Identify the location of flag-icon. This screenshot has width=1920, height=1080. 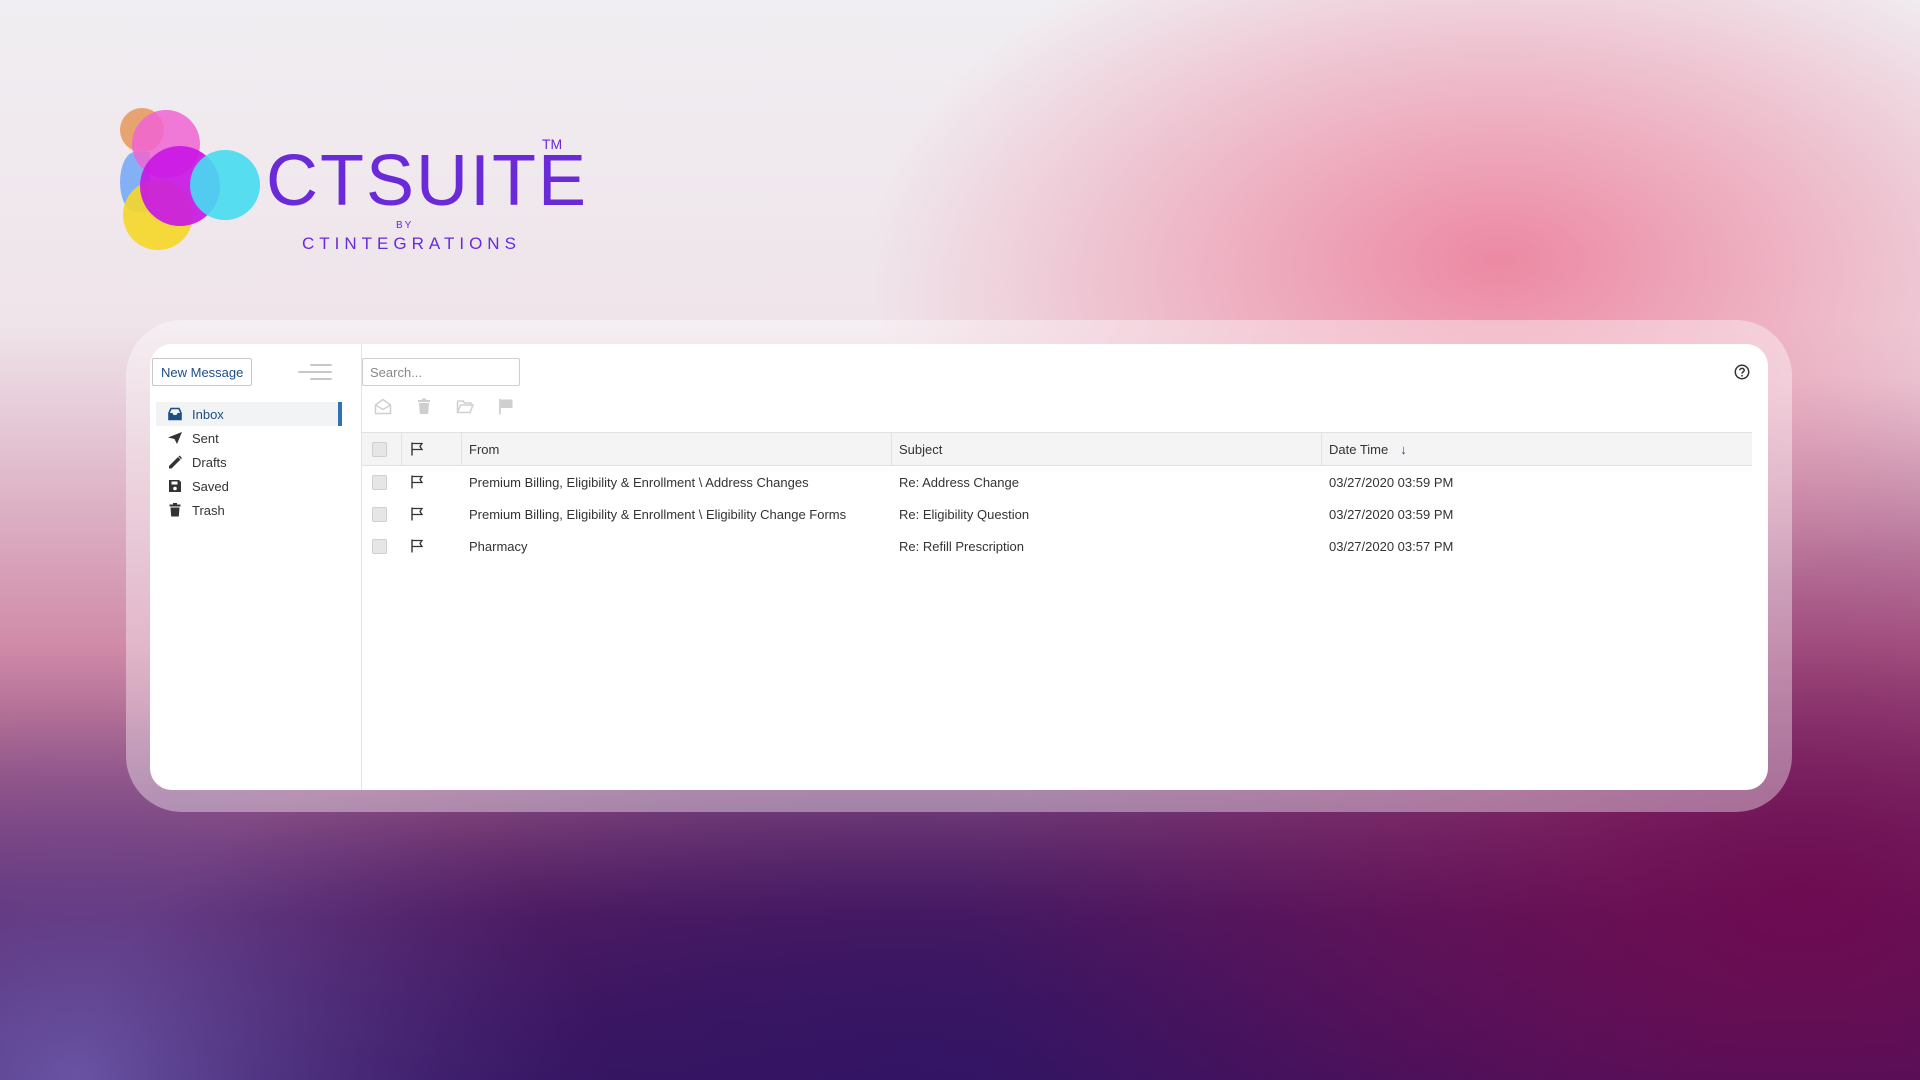
(505, 406).